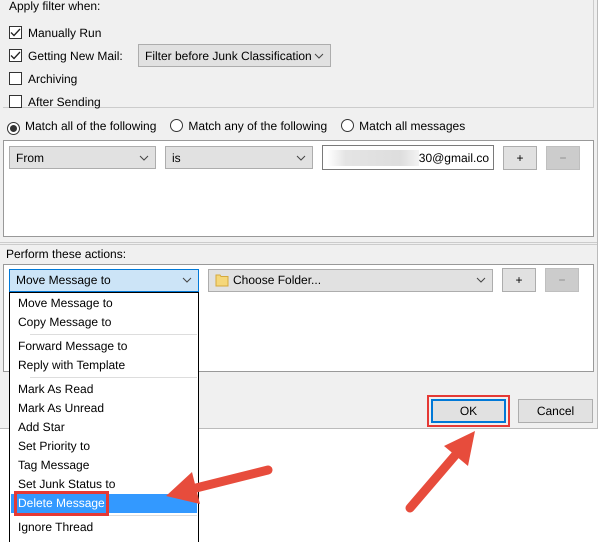  What do you see at coordinates (64, 322) in the screenshot?
I see `menu-item: Copy Message to` at bounding box center [64, 322].